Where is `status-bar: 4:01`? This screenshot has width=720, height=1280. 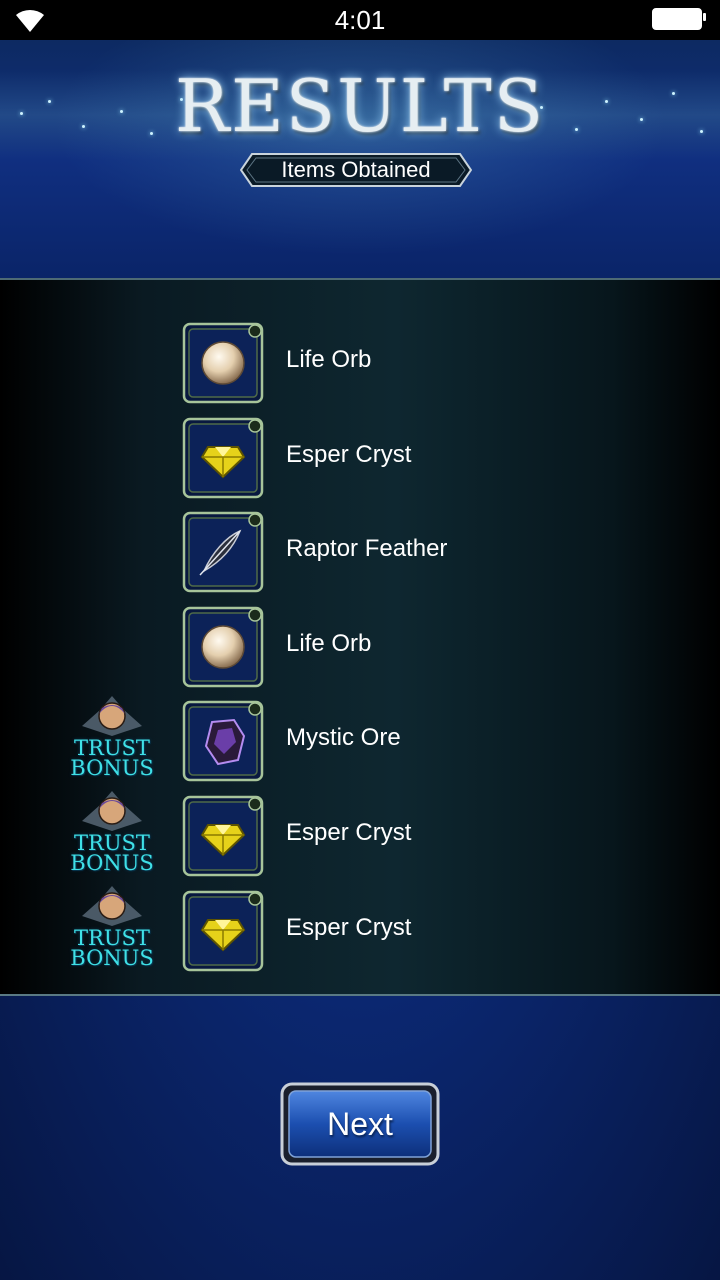
status-bar: 4:01 is located at coordinates (360, 20).